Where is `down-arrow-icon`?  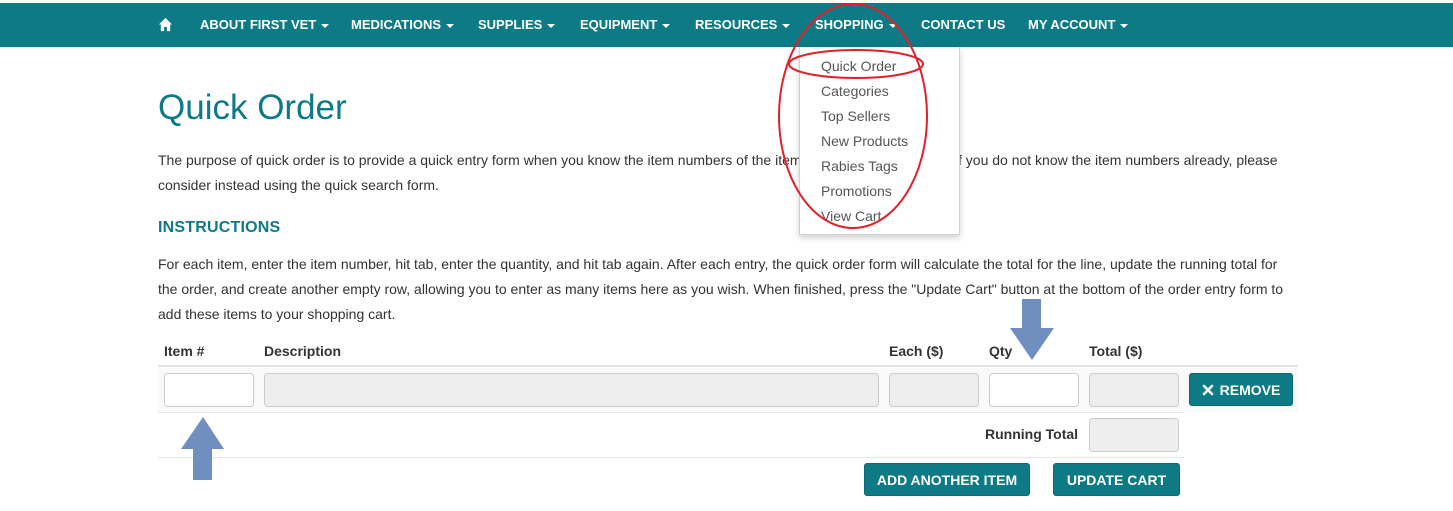 down-arrow-icon is located at coordinates (1032, 329).